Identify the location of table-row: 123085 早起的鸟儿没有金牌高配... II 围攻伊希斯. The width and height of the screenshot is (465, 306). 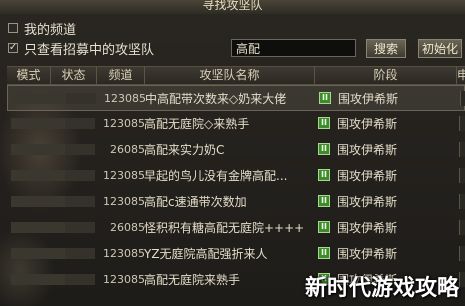
(236, 176).